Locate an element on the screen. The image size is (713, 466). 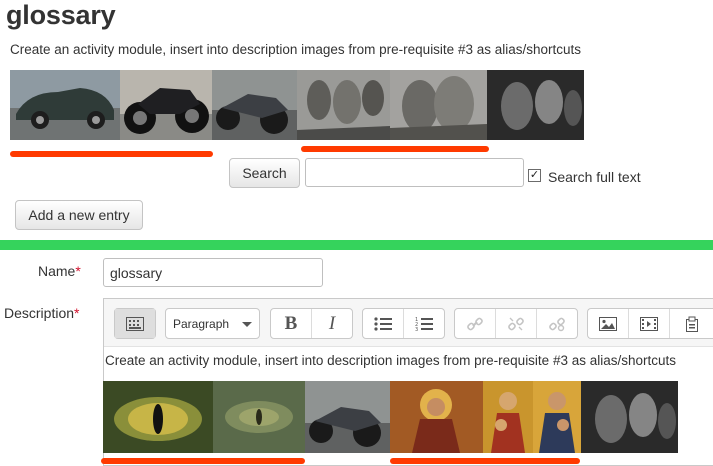
image-icon is located at coordinates (608, 323).